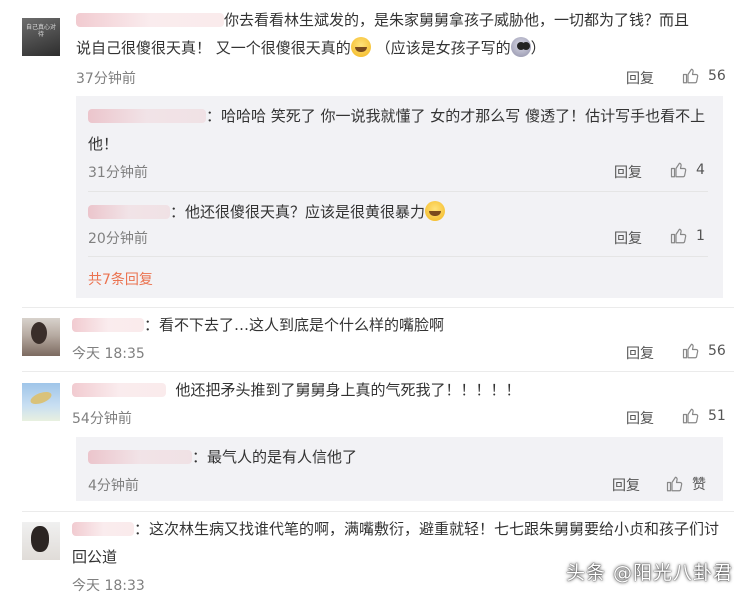  Describe the element at coordinates (118, 173) in the screenshot. I see `reply-time: 31分钟前` at that location.